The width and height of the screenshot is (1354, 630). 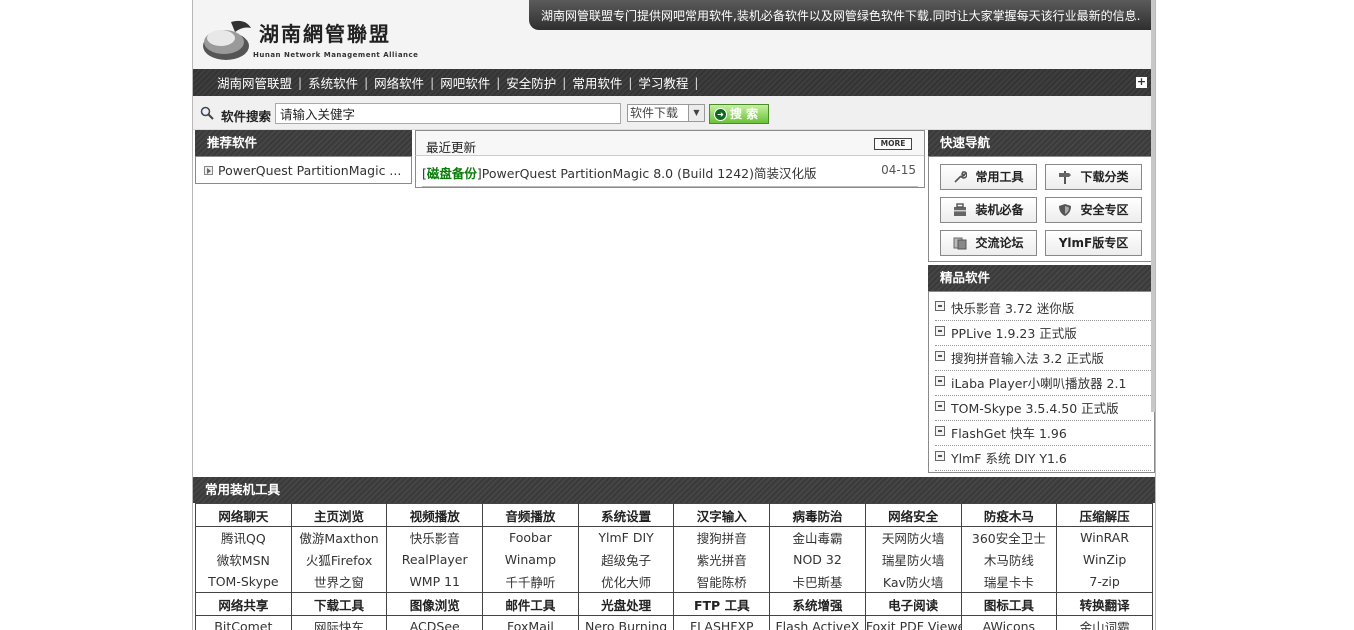 I want to click on featured-item: iLaba Player小喇叭播放器 2.1, so click(x=1043, y=384).